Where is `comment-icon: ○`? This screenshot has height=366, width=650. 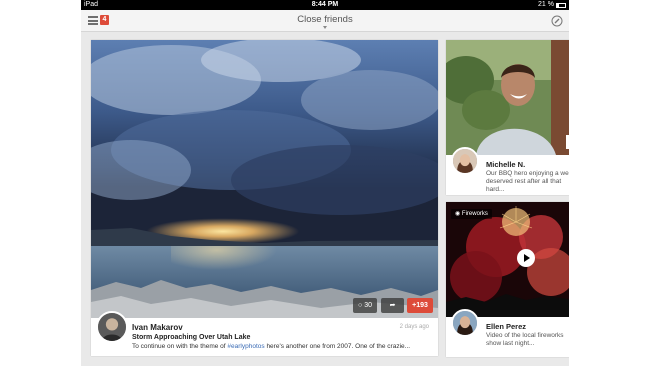
comment-icon: ○ is located at coordinates (360, 305).